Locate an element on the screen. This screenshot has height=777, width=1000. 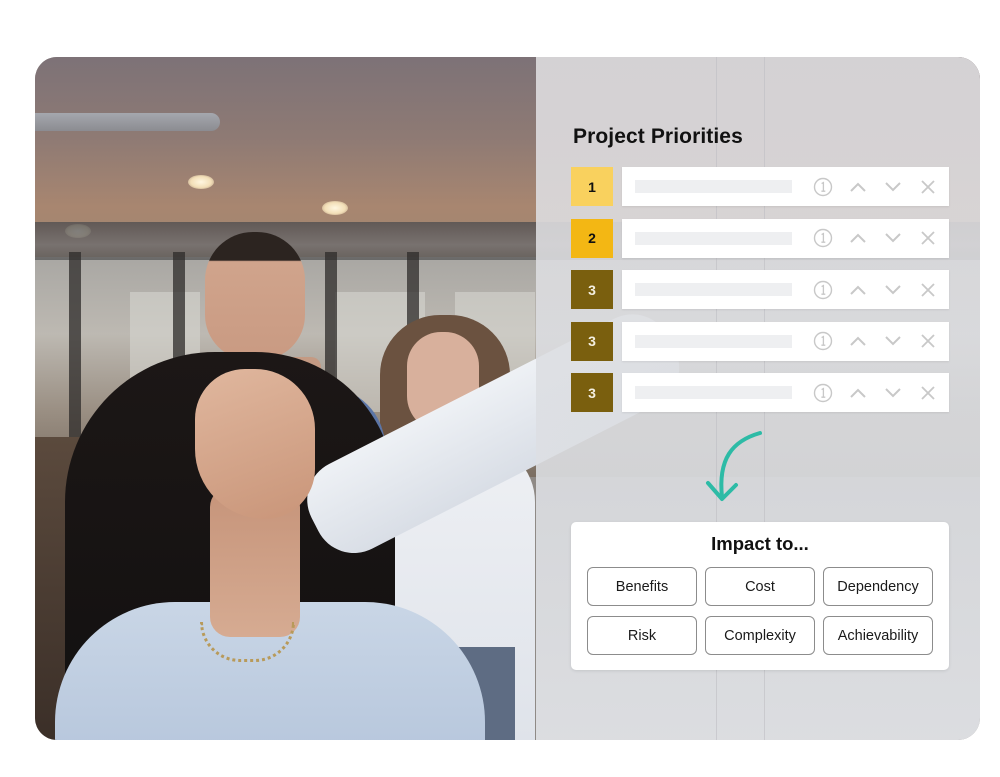
impact-option-cost: Cost is located at coordinates (760, 586).